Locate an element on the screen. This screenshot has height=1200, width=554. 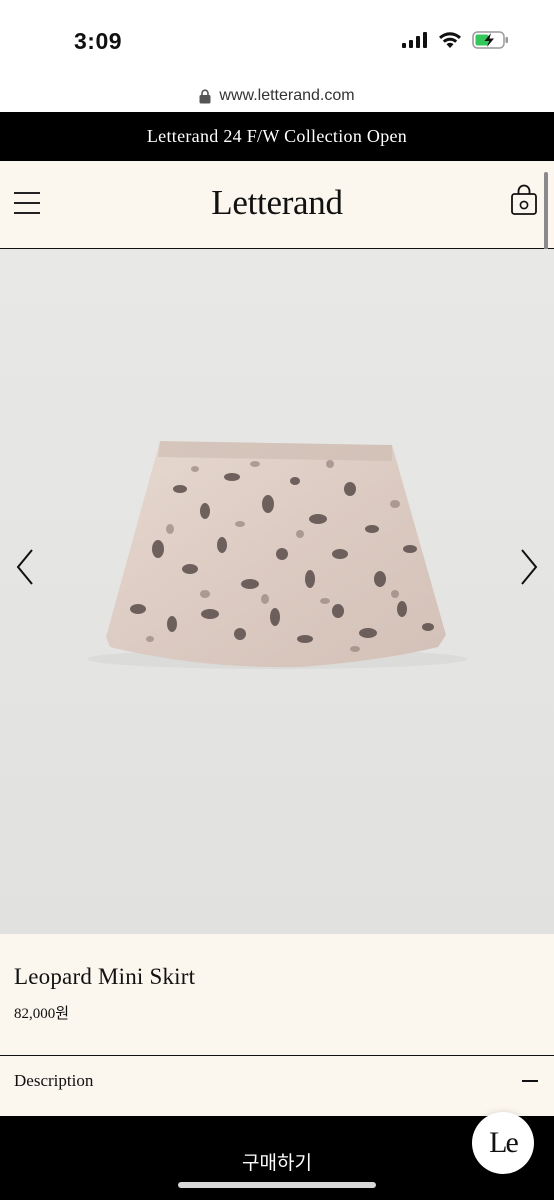
chat-logo-icon: Le is located at coordinates (504, 1142).